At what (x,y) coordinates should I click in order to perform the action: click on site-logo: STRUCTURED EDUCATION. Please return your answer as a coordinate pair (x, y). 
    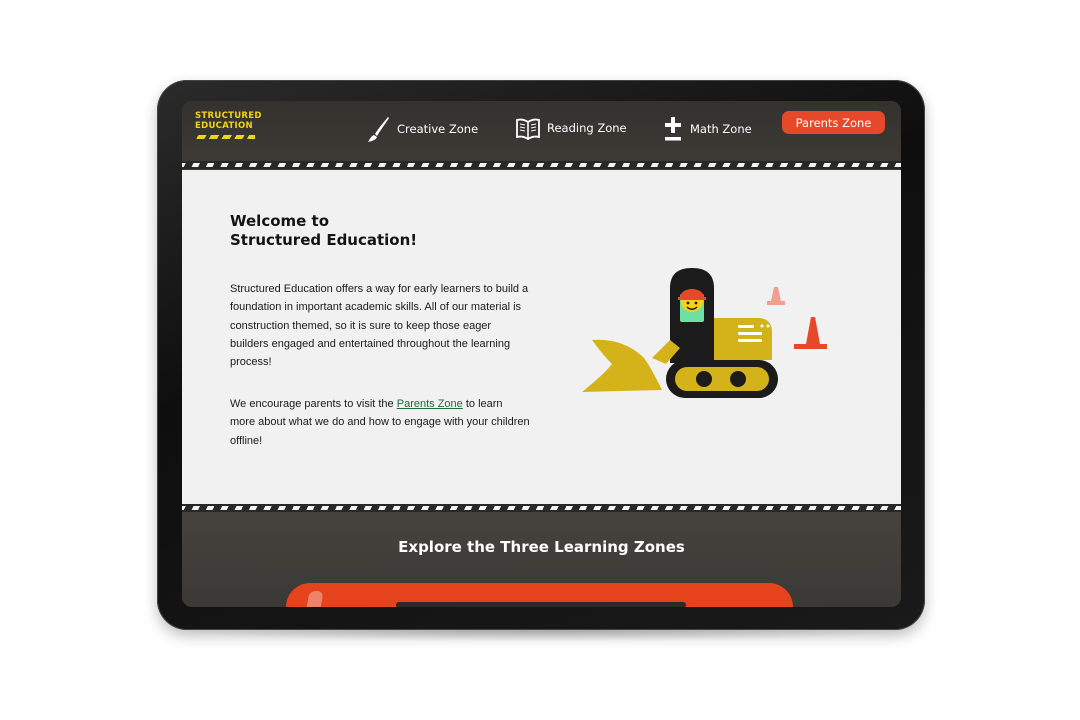
    Looking at the image, I should click on (230, 125).